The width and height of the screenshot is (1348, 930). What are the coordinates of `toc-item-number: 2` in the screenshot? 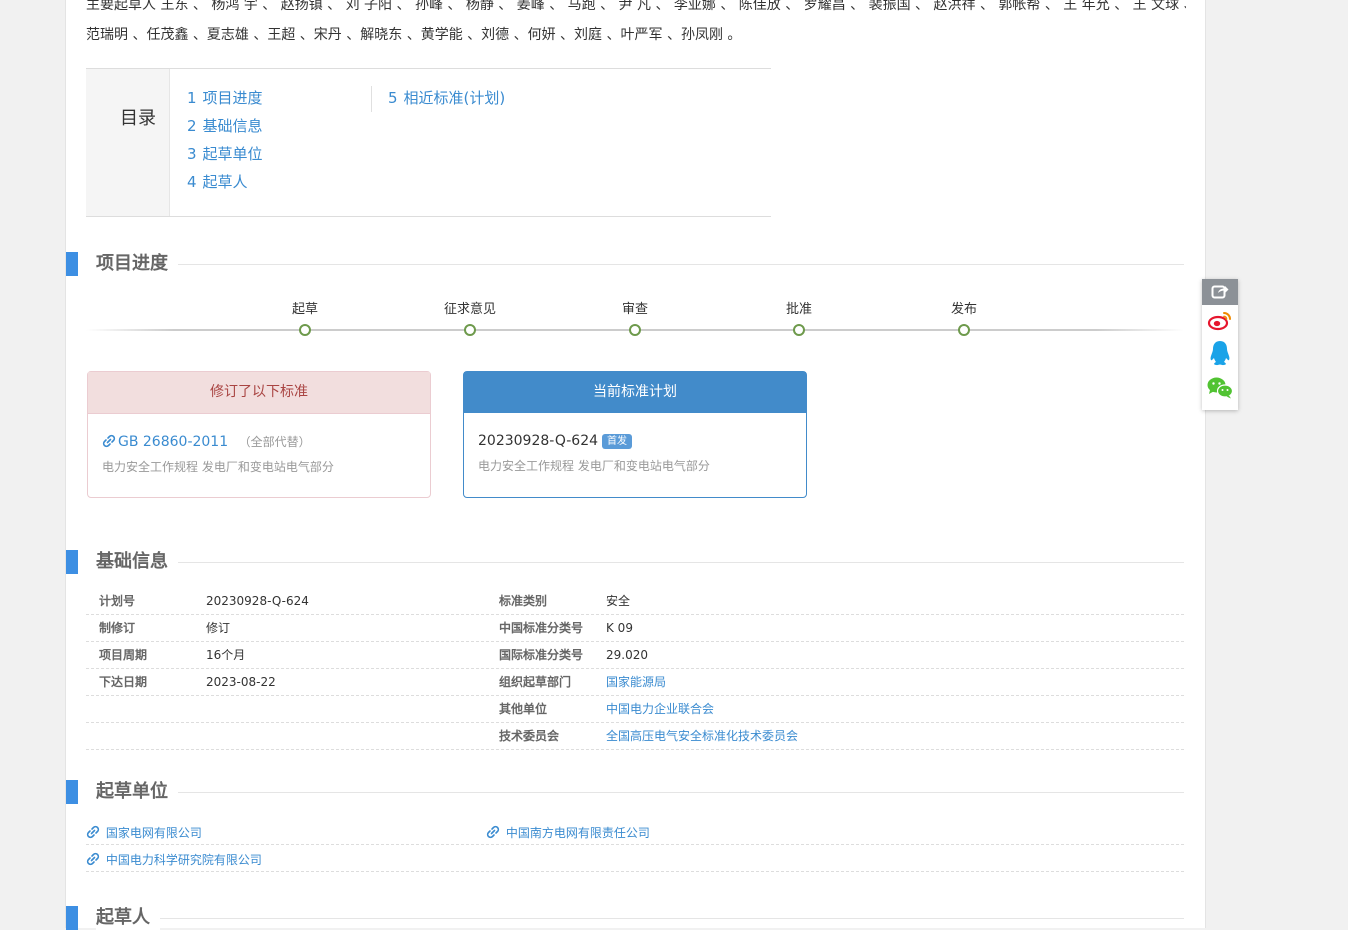 It's located at (192, 126).